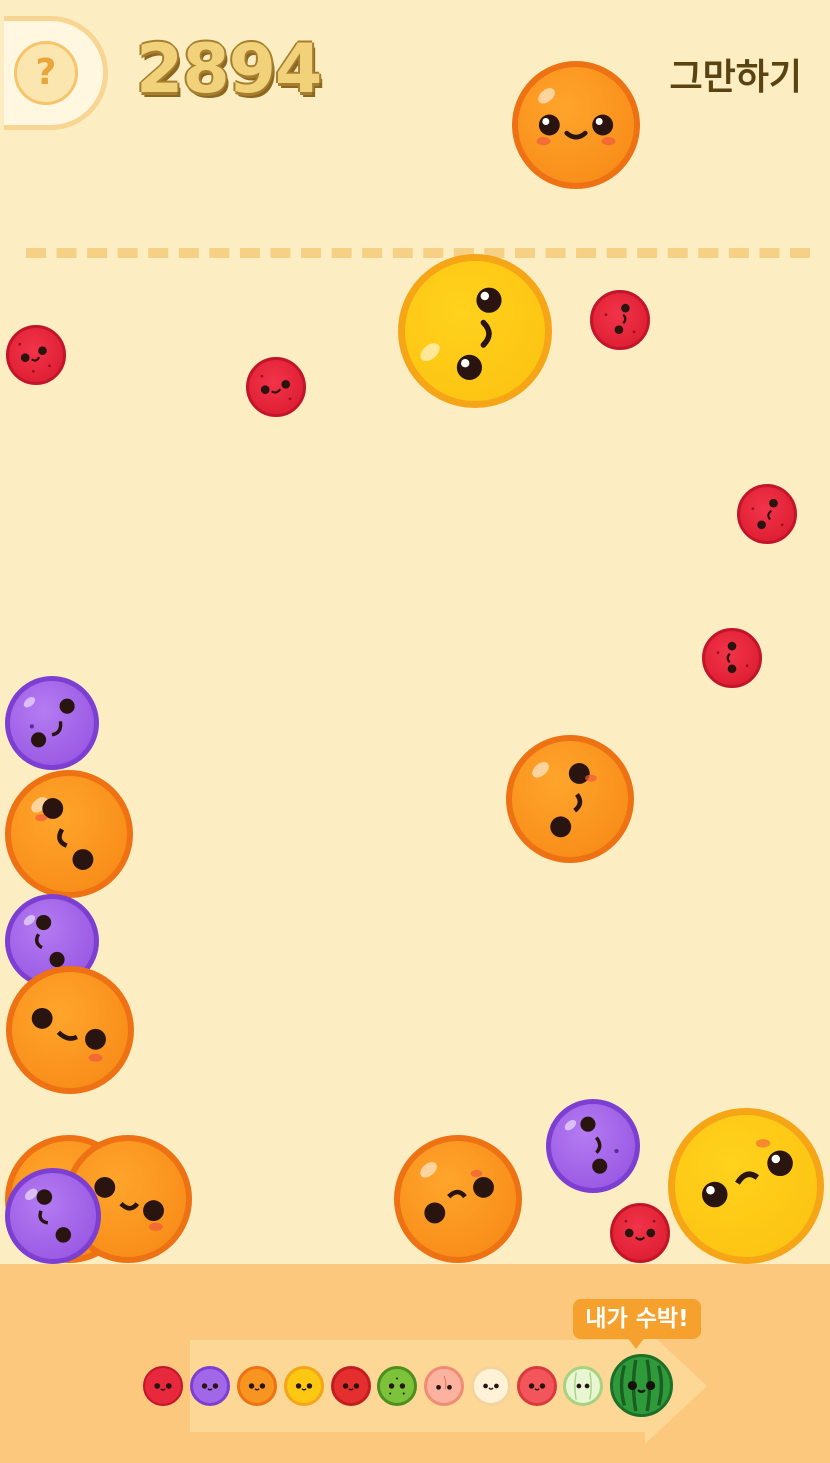  What do you see at coordinates (163, 1386) in the screenshot?
I see `evolution-cherry-icon` at bounding box center [163, 1386].